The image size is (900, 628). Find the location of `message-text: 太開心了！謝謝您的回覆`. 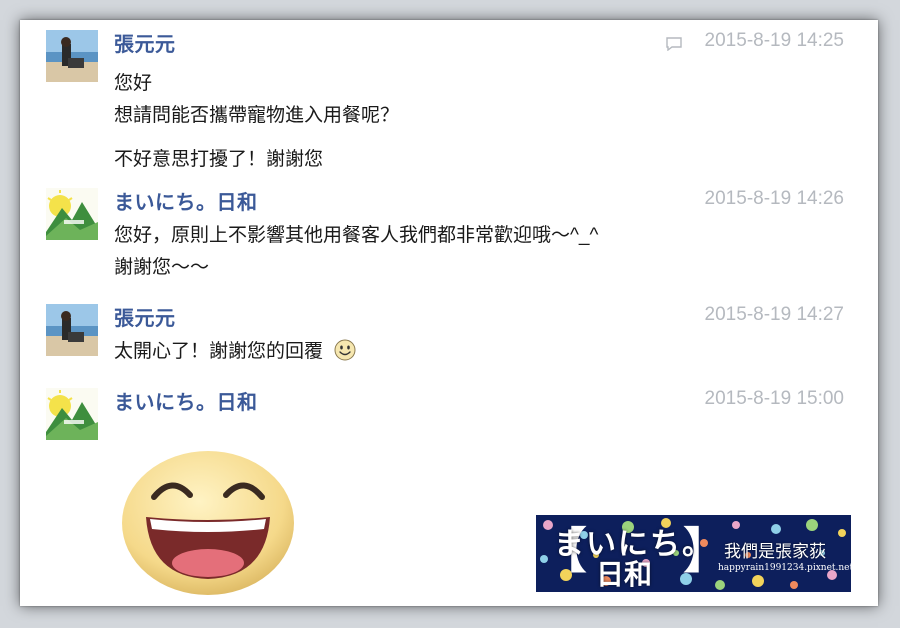

message-text: 太開心了！謝謝您的回覆 is located at coordinates (219, 351).